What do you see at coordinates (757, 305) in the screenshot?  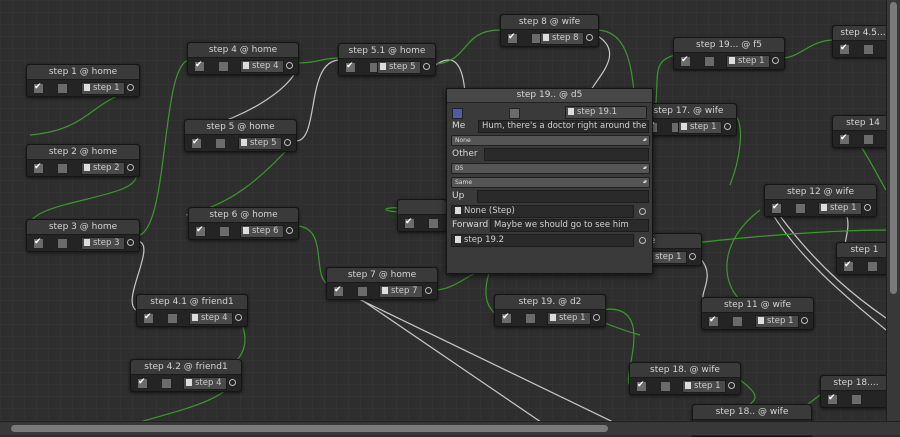 I see `node-title: step 11 @ wife` at bounding box center [757, 305].